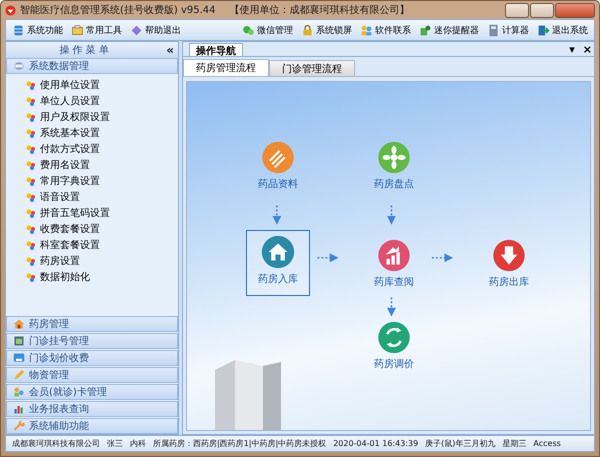 The width and height of the screenshot is (600, 457). What do you see at coordinates (102, 245) in the screenshot?
I see `menu-item: 科室套餐设置` at bounding box center [102, 245].